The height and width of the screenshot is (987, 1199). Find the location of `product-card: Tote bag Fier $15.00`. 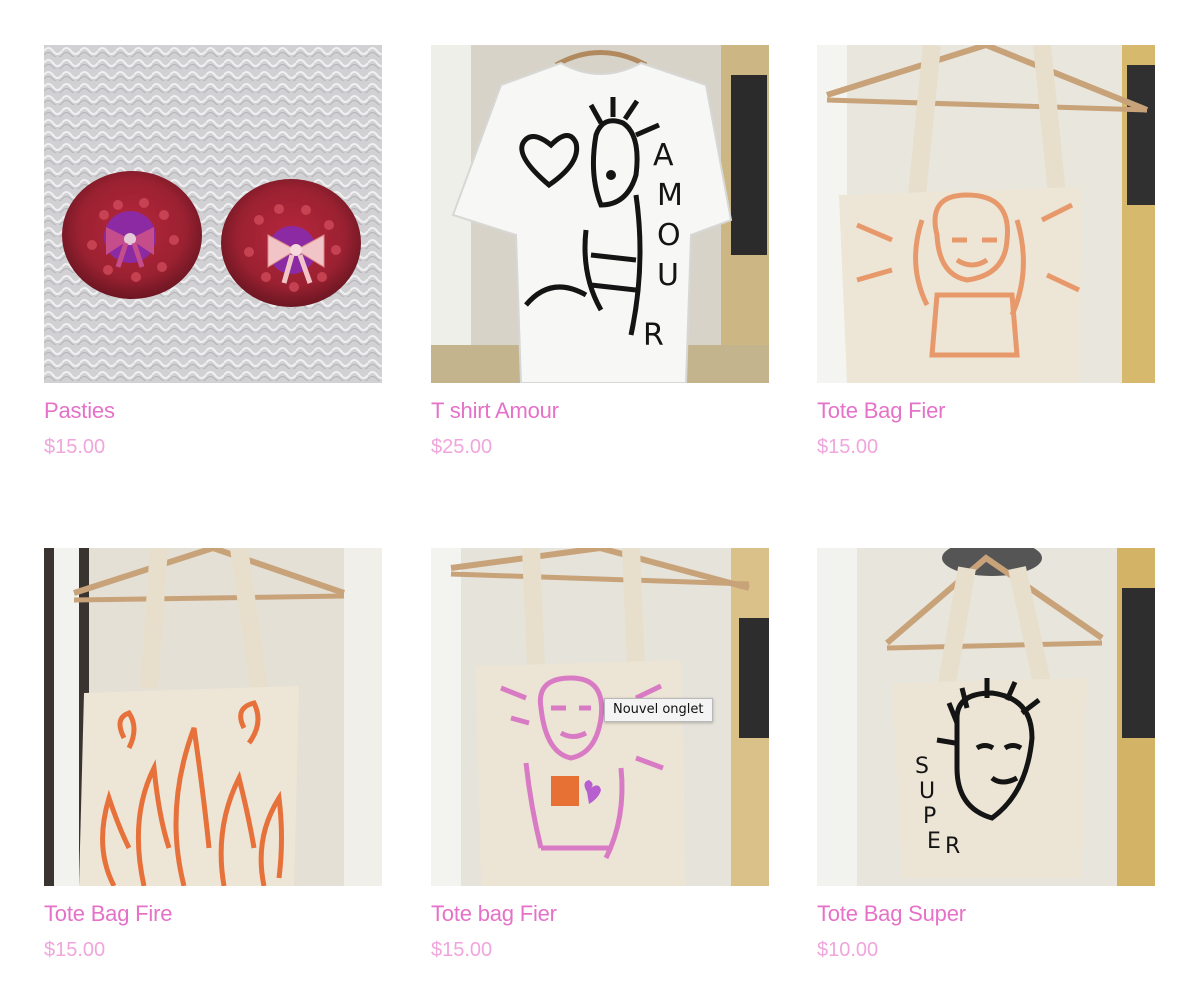

product-card: Tote bag Fier $15.00 is located at coordinates (600, 755).